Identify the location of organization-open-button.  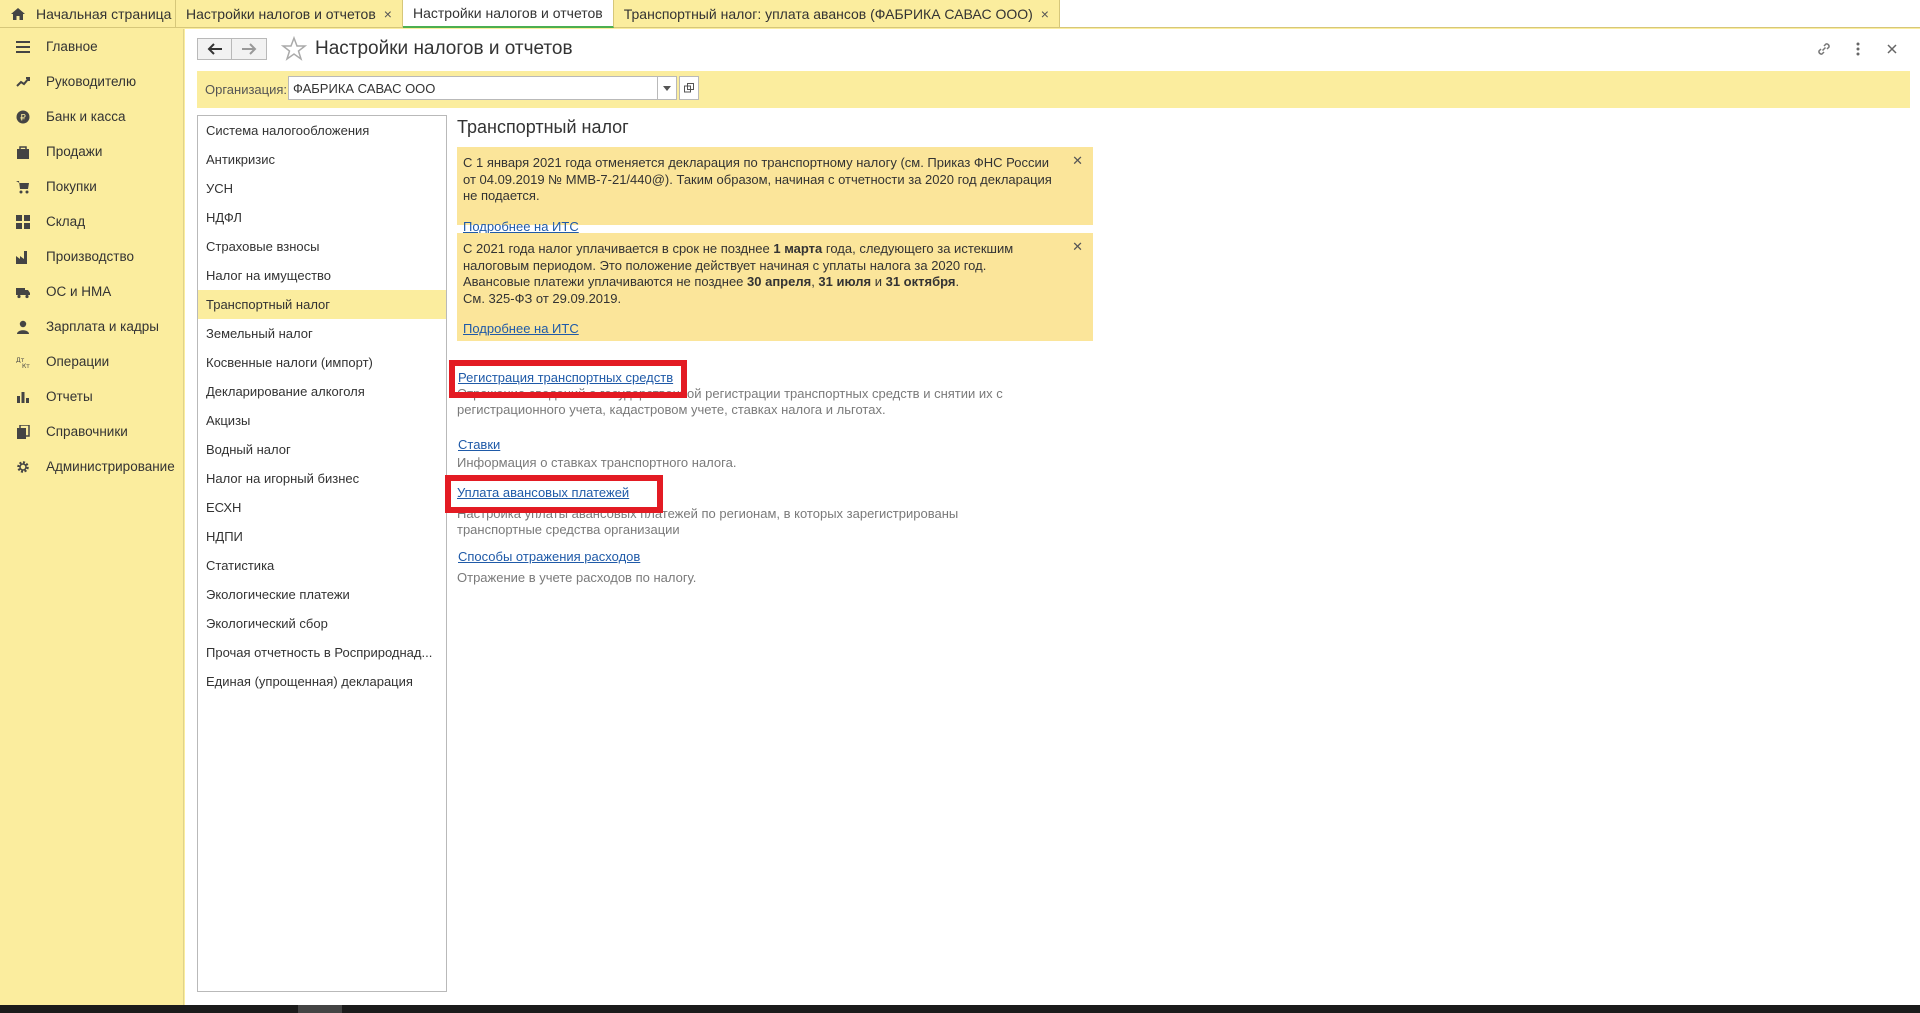
(689, 88).